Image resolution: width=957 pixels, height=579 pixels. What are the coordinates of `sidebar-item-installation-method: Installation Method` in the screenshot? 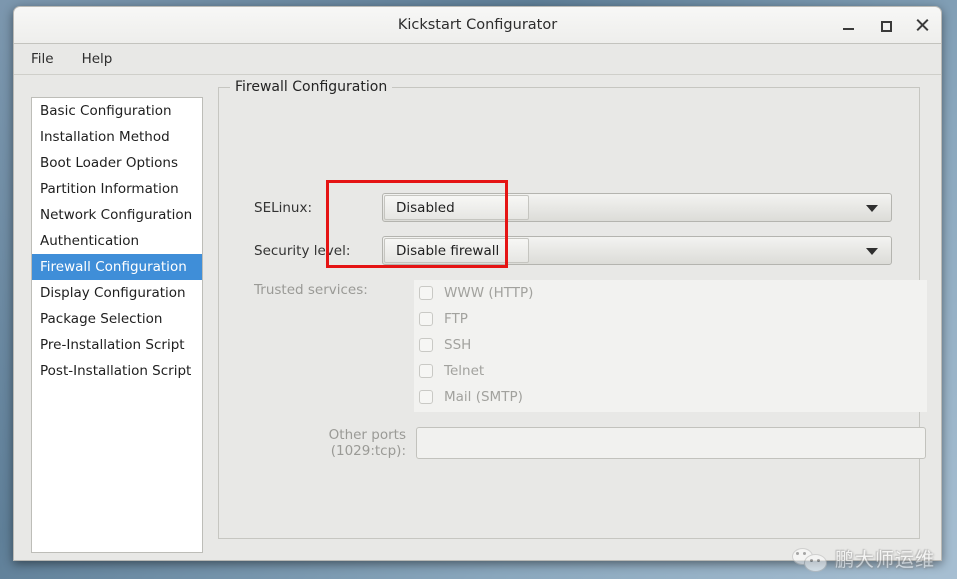 It's located at (117, 137).